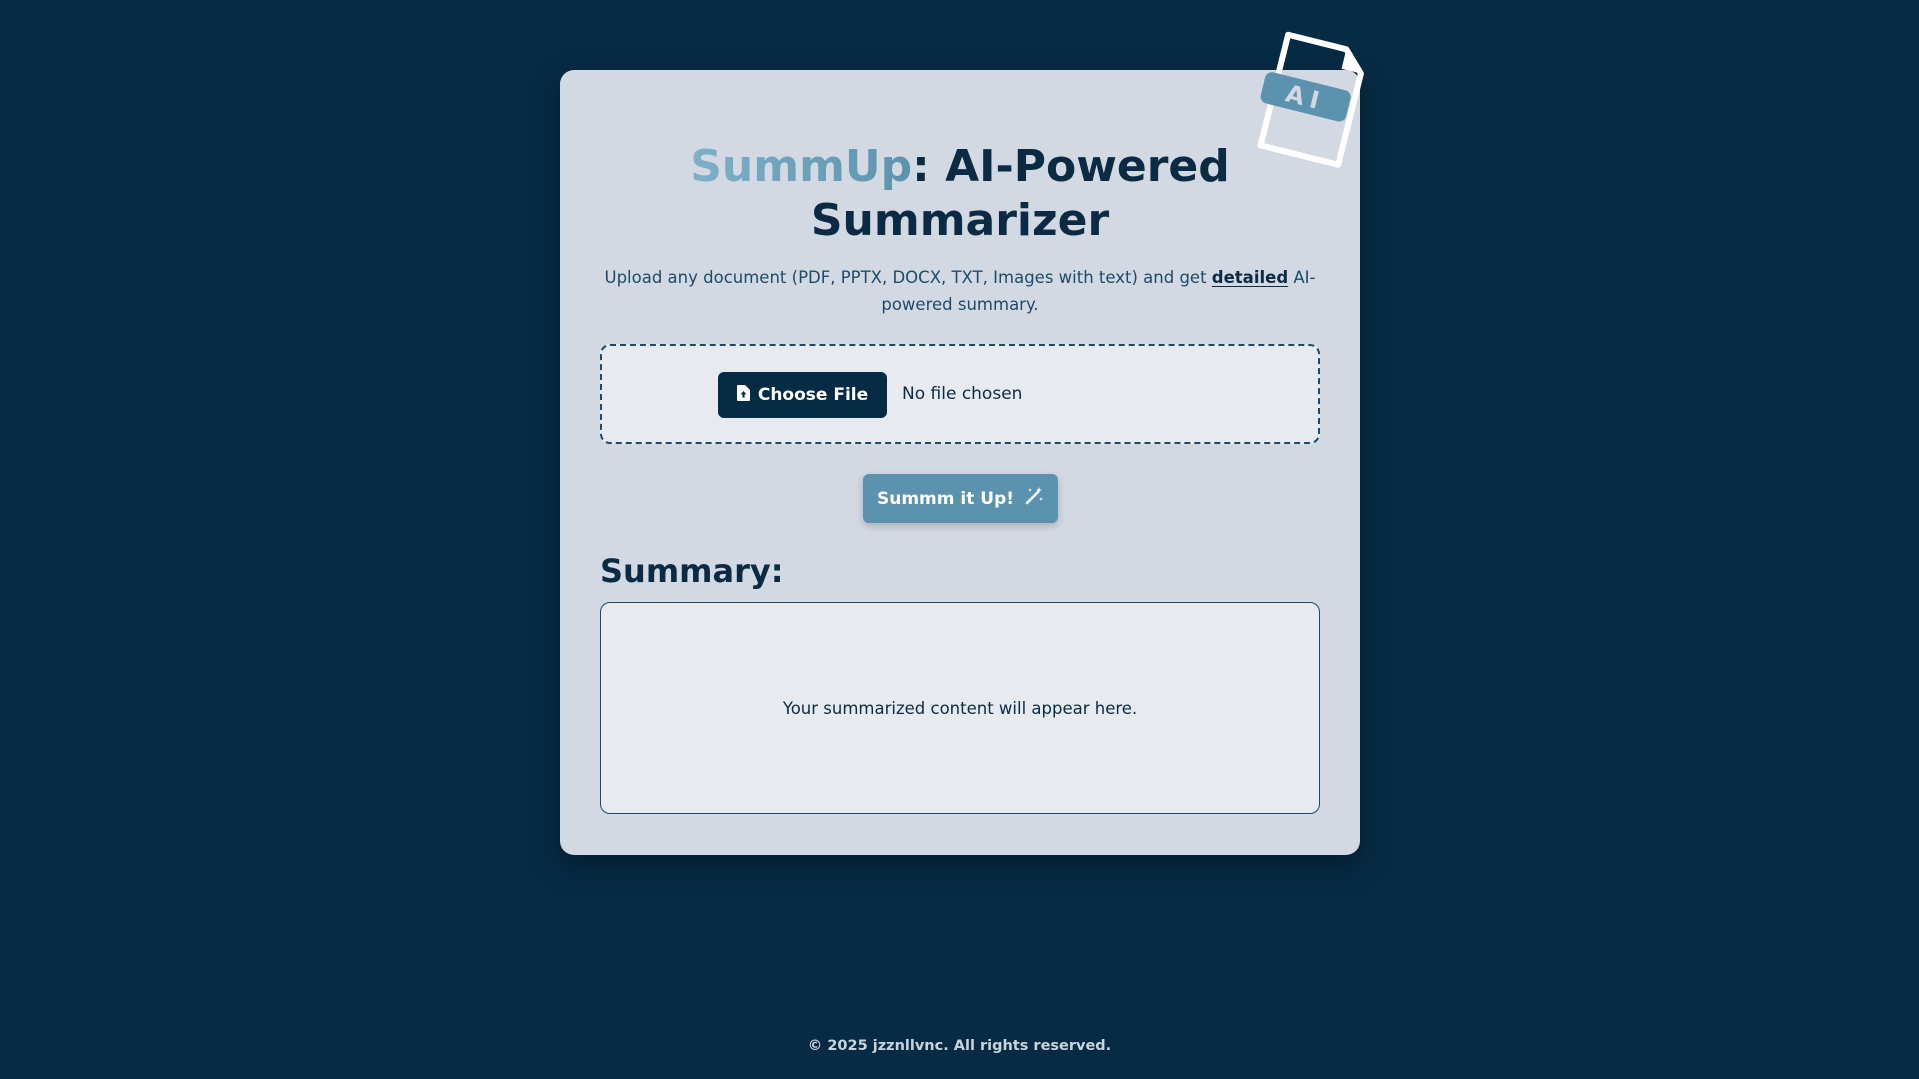 This screenshot has width=1919, height=1079. What do you see at coordinates (692, 571) in the screenshot?
I see `summary-heading: Summary:` at bounding box center [692, 571].